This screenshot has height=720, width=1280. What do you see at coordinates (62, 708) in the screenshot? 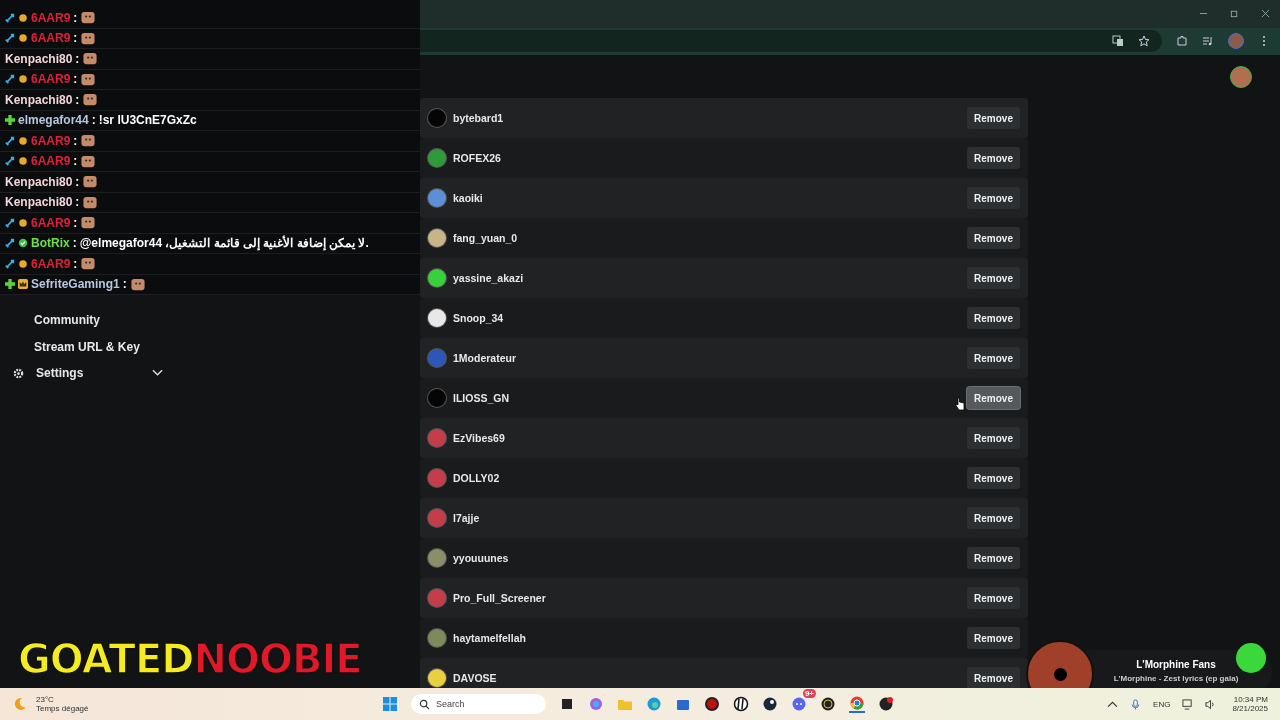
I see `weather-condition: Temps dégagé` at bounding box center [62, 708].